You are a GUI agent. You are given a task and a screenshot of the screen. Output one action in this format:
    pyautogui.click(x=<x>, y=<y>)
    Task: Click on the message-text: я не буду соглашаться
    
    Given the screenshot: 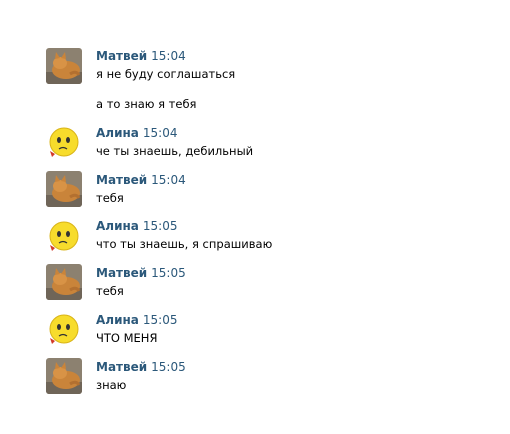 What is the action you would take?
    pyautogui.click(x=166, y=74)
    